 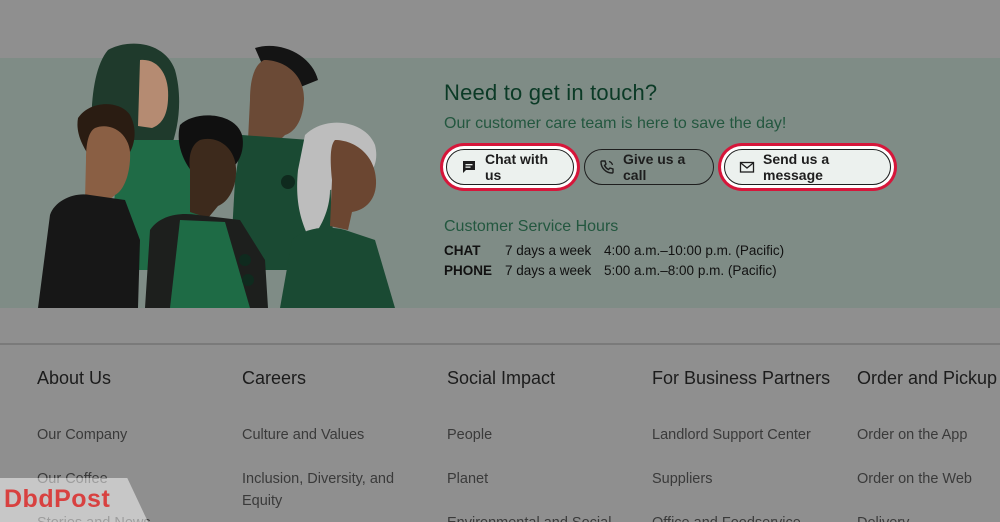 I want to click on hours-channel: CHAT, so click(x=462, y=250).